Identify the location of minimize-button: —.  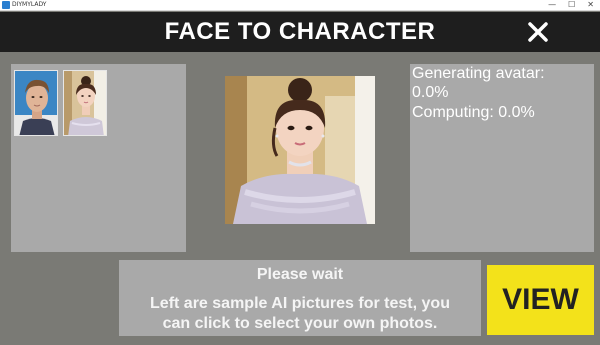
(552, 5).